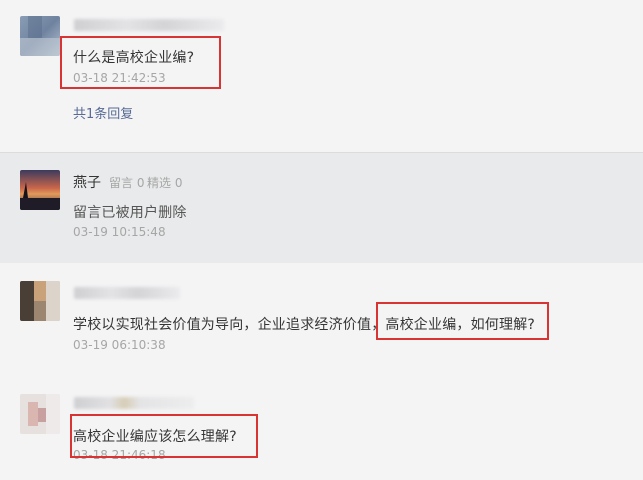 The image size is (643, 480). Describe the element at coordinates (87, 183) in the screenshot. I see `username: 燕子` at that location.